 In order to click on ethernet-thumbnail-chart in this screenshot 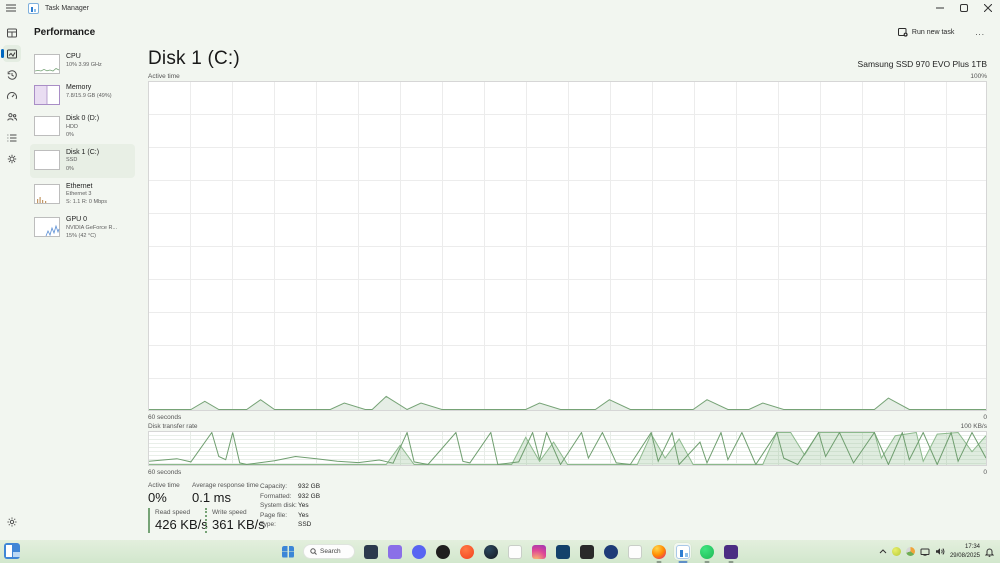, I will do `click(47, 193)`.